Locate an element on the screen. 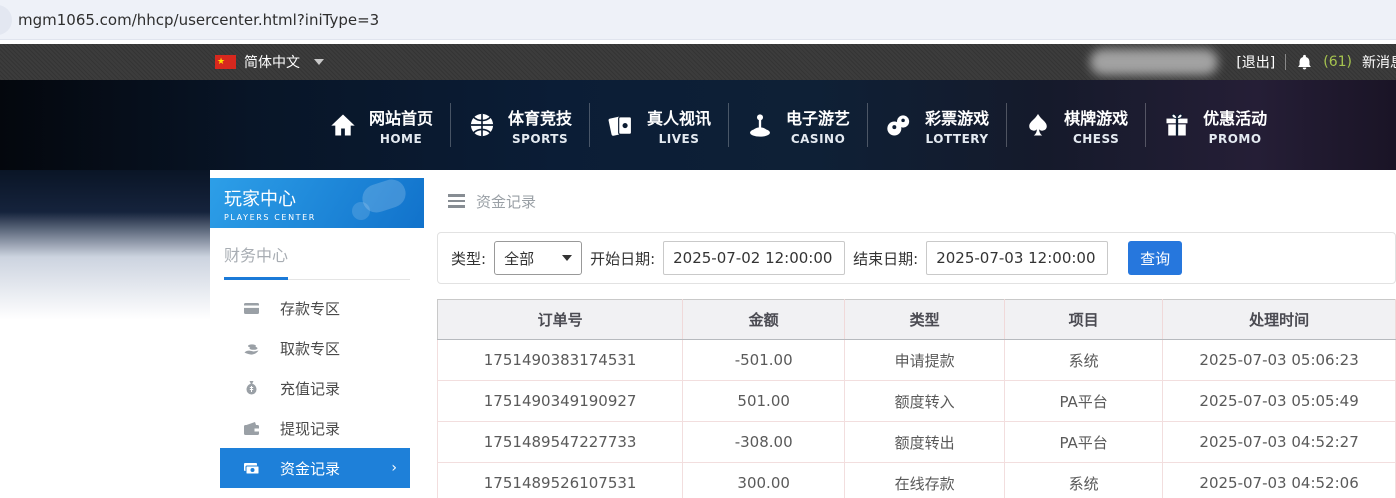 The height and width of the screenshot is (498, 1396). sidebar-item-withdraw-zone: 取款专区 is located at coordinates (317, 348).